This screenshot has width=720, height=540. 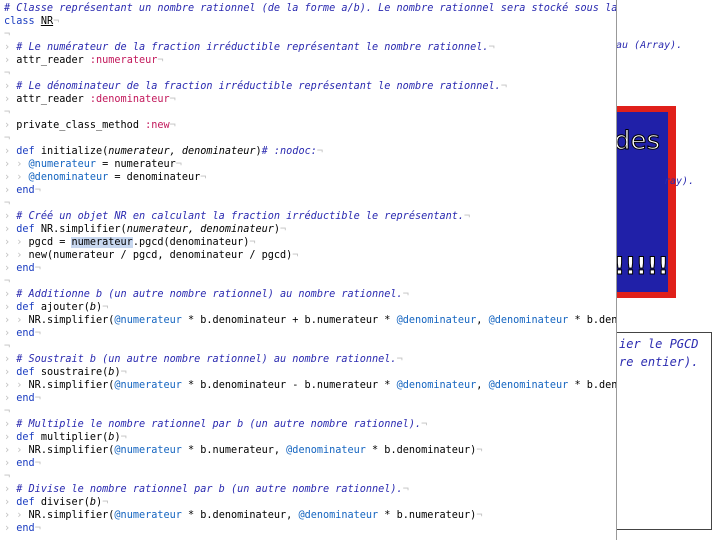 What do you see at coordinates (659, 362) in the screenshot?
I see `background-text-fragment: re entier).` at bounding box center [659, 362].